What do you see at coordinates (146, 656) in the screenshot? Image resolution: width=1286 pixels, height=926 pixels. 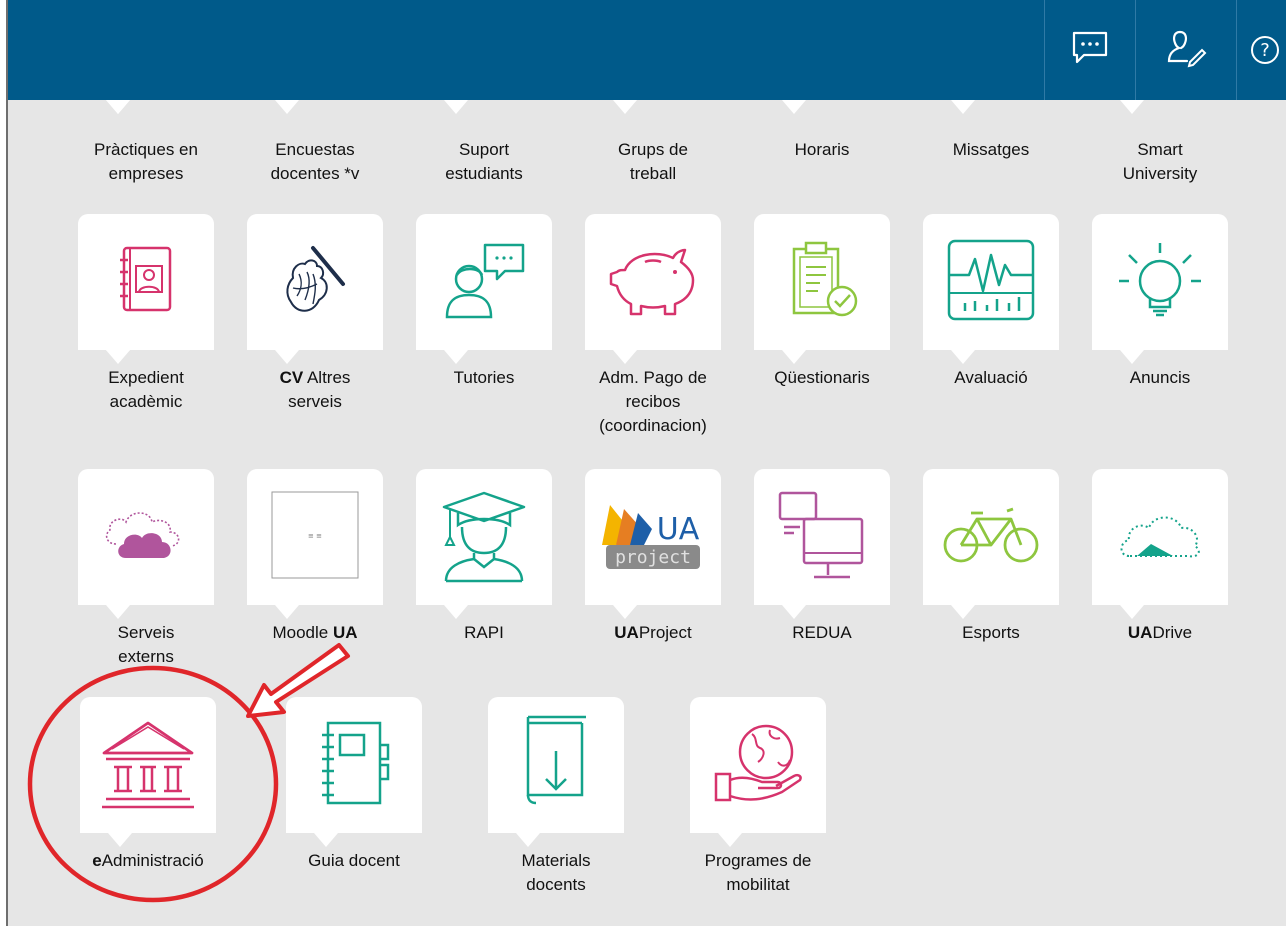 I see `tile-label: externs` at bounding box center [146, 656].